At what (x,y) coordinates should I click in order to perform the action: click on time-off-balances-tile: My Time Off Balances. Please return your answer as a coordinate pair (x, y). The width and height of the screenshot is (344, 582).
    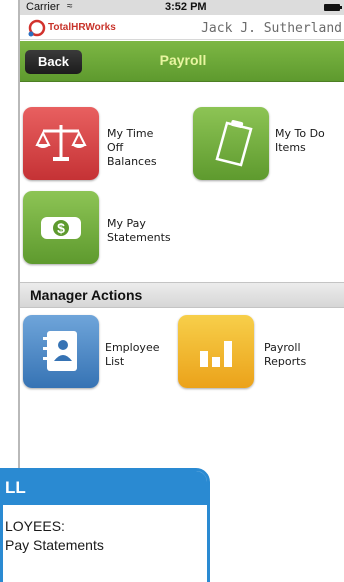
    Looking at the image, I should click on (98, 144).